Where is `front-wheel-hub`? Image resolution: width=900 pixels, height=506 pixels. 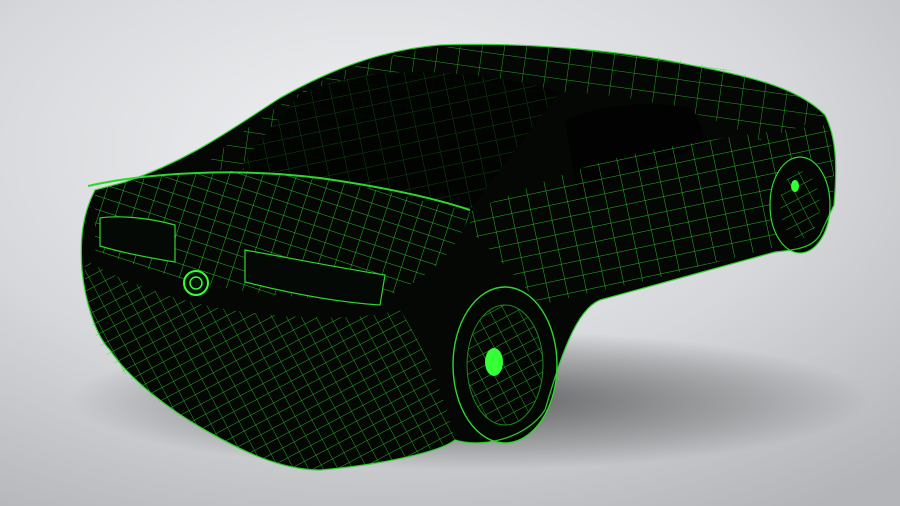 front-wheel-hub is located at coordinates (795, 186).